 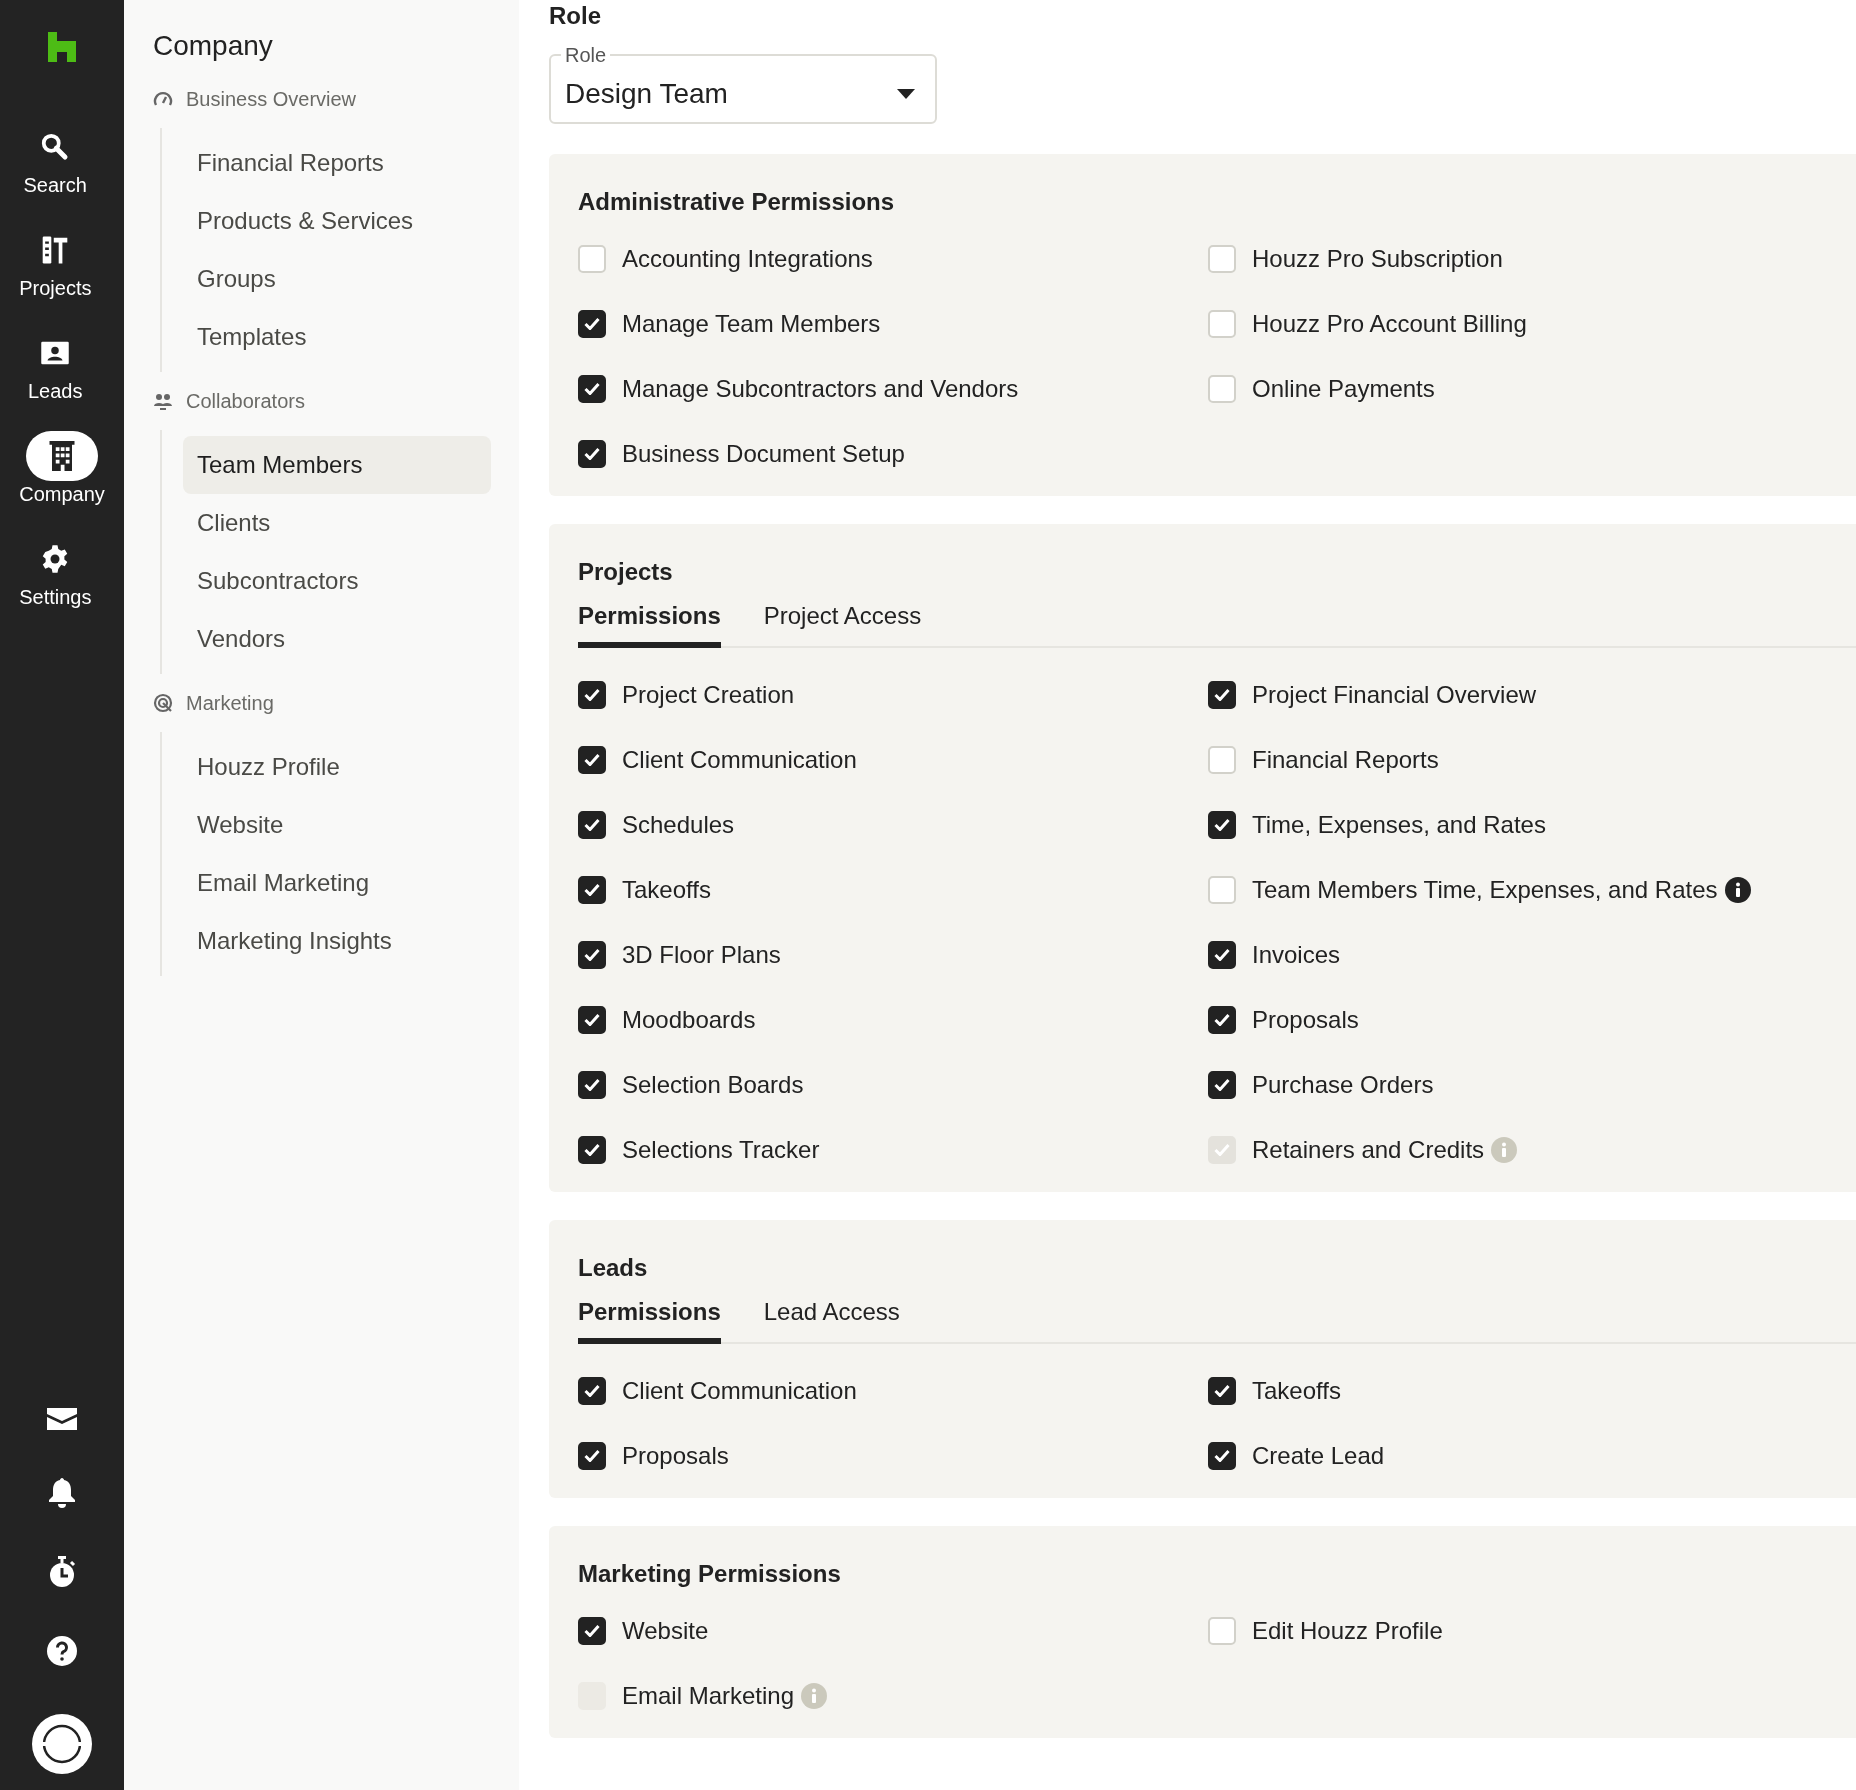 I want to click on info-icon, so click(x=1737, y=889).